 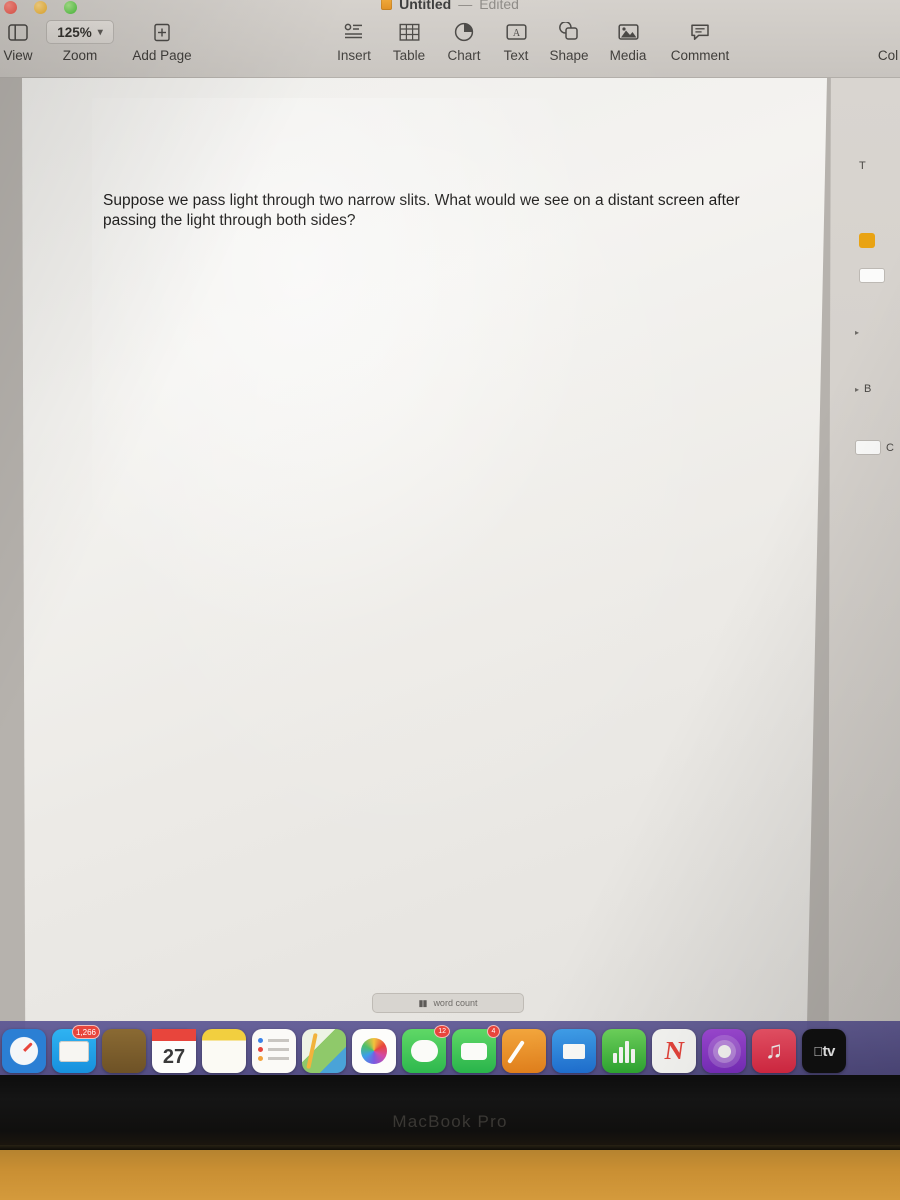 I want to click on dock-item-photos, so click(x=374, y=1051).